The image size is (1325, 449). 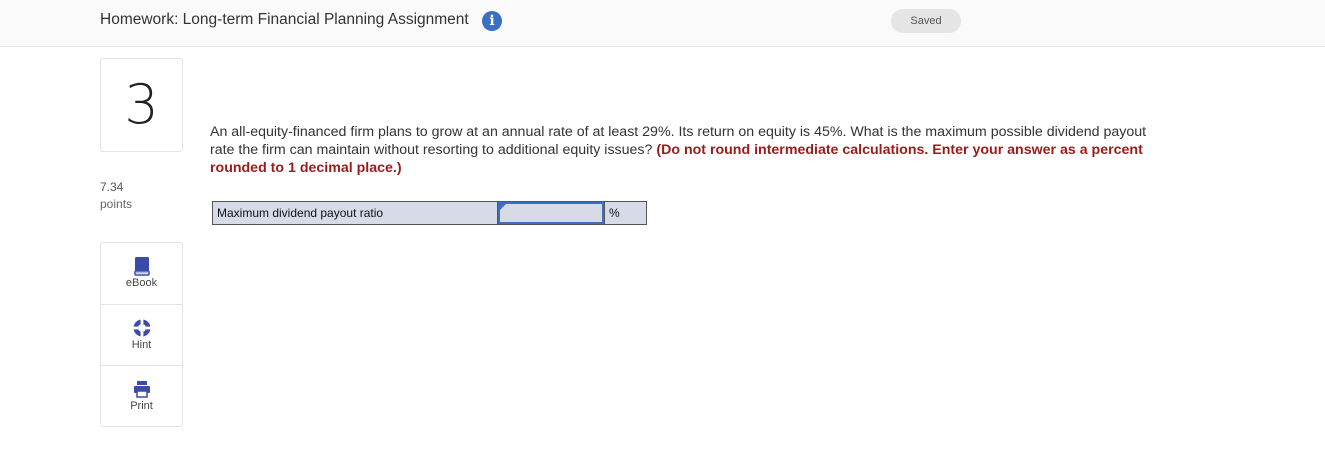 What do you see at coordinates (141, 345) in the screenshot?
I see `hint-label: Hint` at bounding box center [141, 345].